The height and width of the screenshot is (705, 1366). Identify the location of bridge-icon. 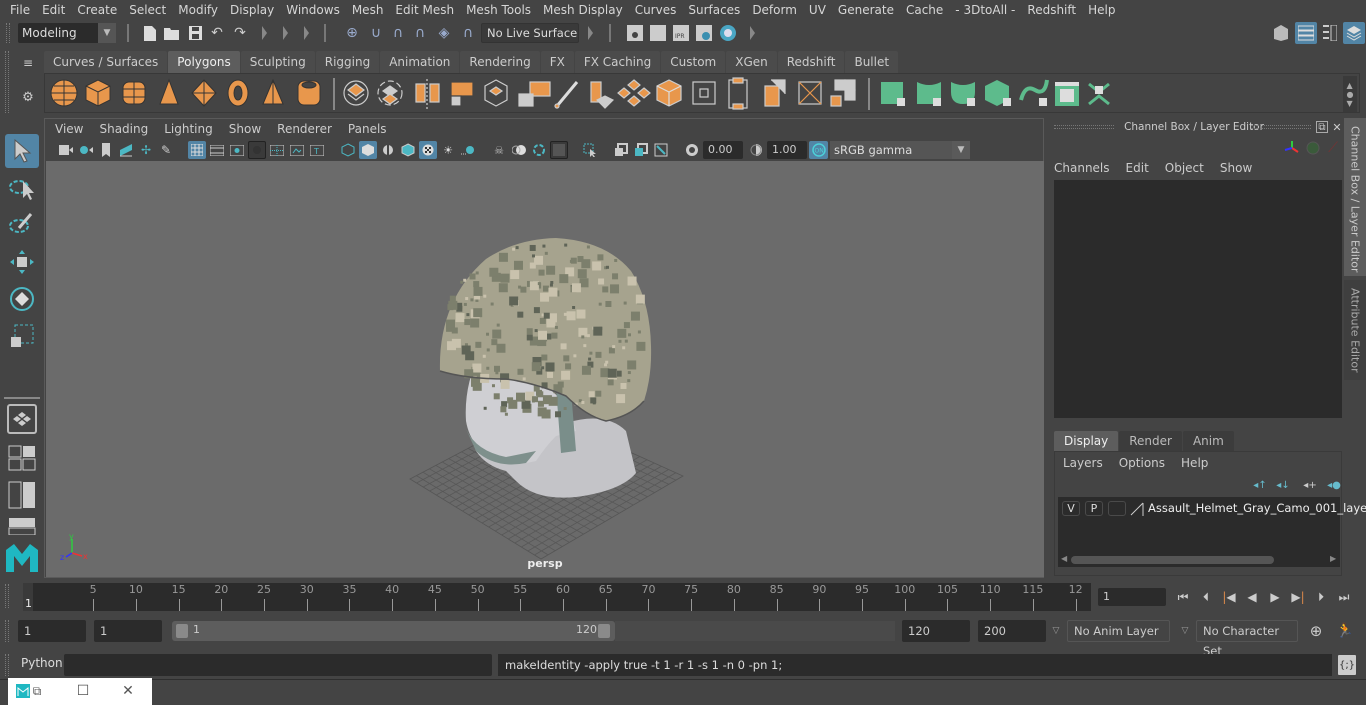
(634, 93).